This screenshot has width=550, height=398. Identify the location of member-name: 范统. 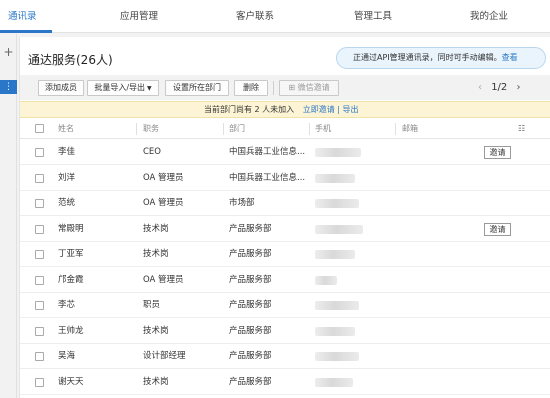
(66, 203).